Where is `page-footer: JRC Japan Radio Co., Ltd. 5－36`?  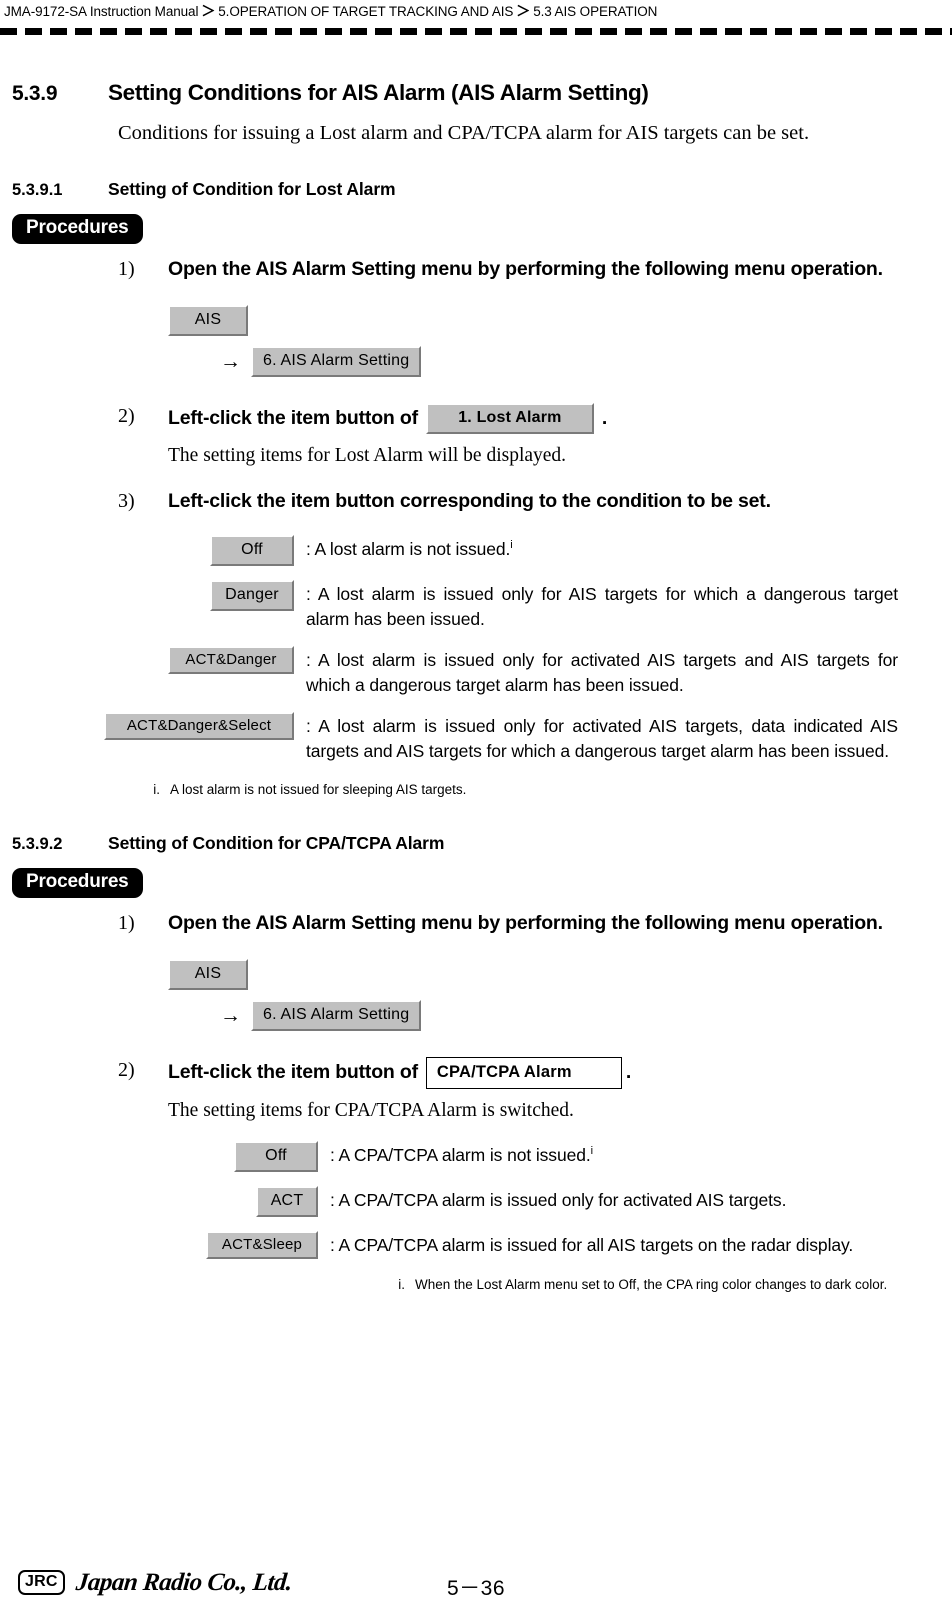 page-footer: JRC Japan Radio Co., Ltd. 5－36 is located at coordinates (476, 1588).